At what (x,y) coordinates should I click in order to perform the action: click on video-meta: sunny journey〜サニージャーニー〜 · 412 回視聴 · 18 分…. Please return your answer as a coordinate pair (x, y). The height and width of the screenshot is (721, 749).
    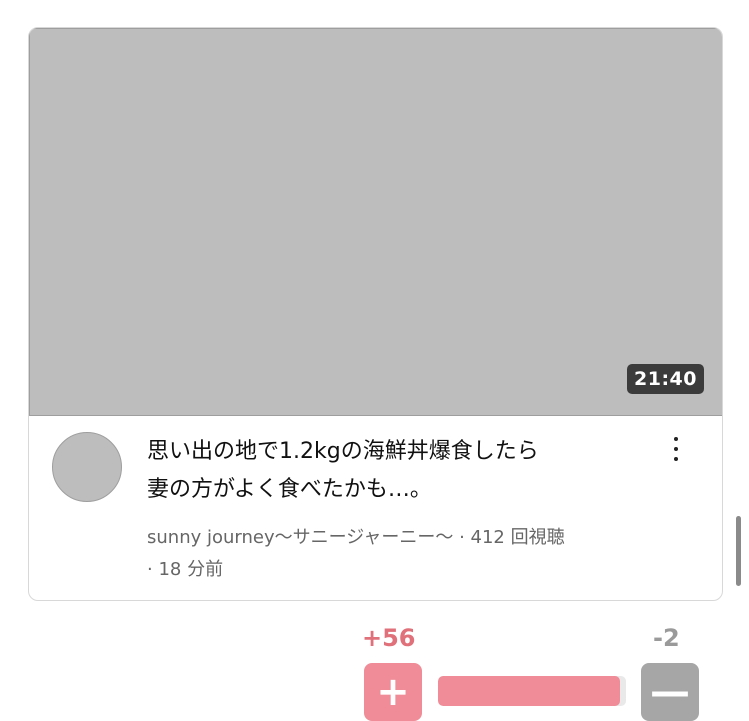
    Looking at the image, I should click on (407, 554).